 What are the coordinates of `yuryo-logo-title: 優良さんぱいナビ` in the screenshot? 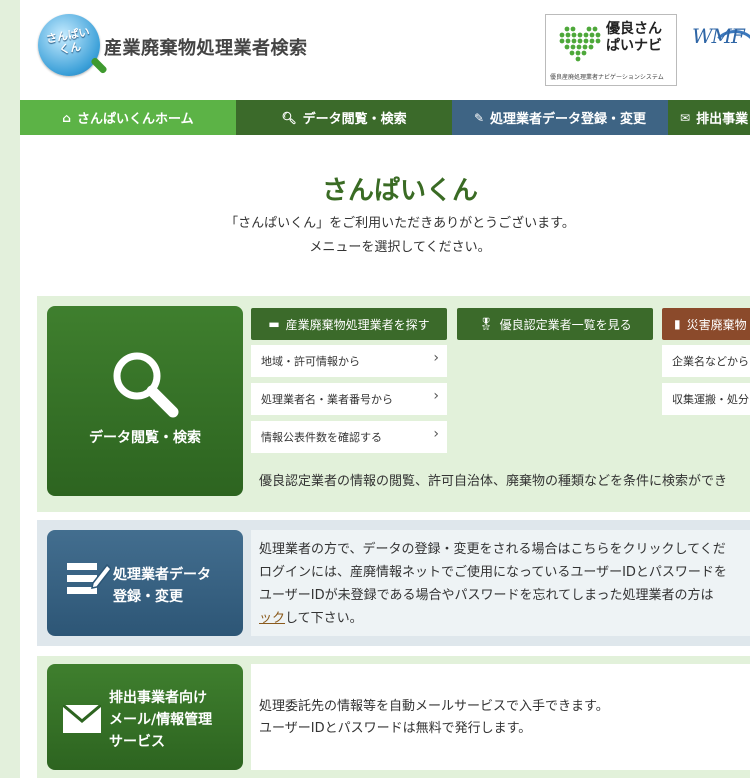 It's located at (634, 37).